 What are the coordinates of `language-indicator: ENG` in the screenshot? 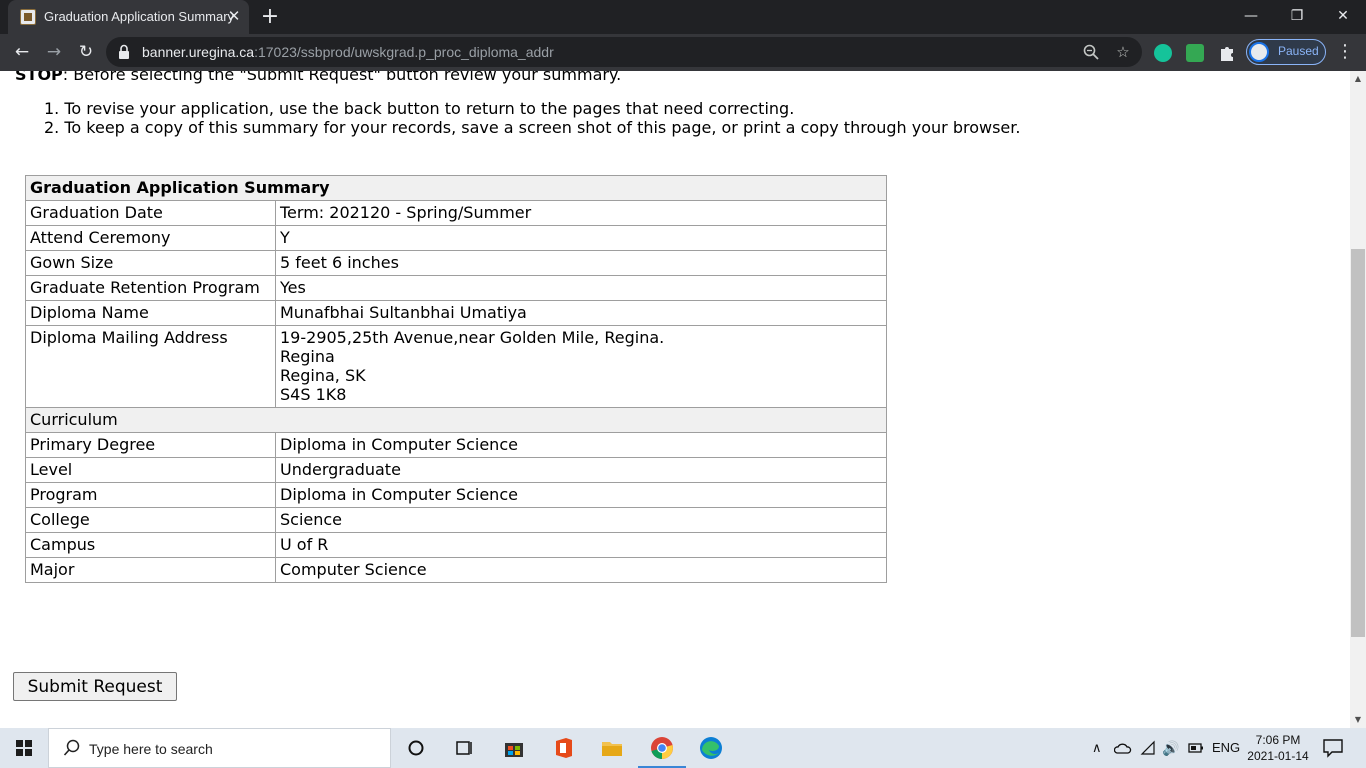 It's located at (1226, 748).